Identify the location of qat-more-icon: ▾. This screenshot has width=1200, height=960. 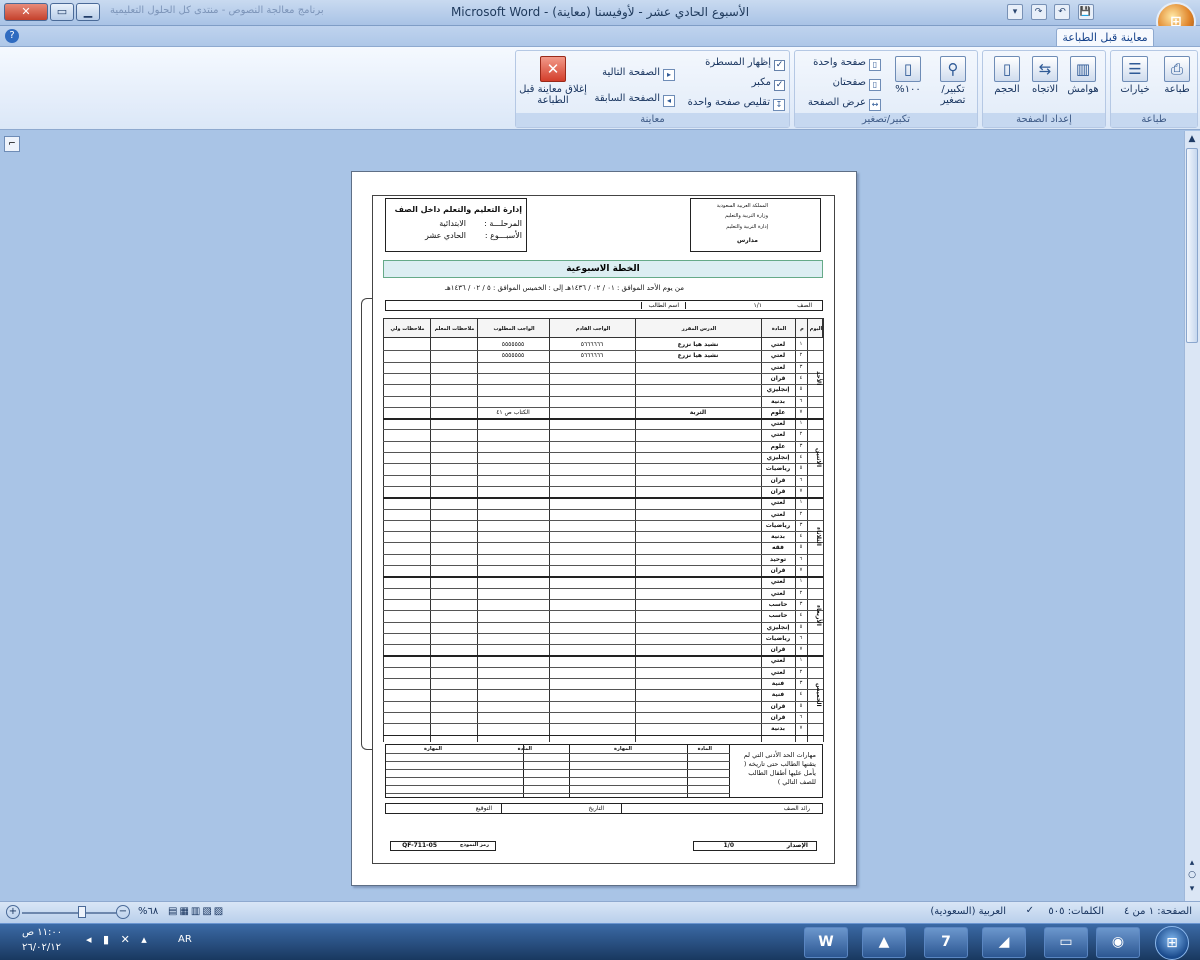
(1015, 12).